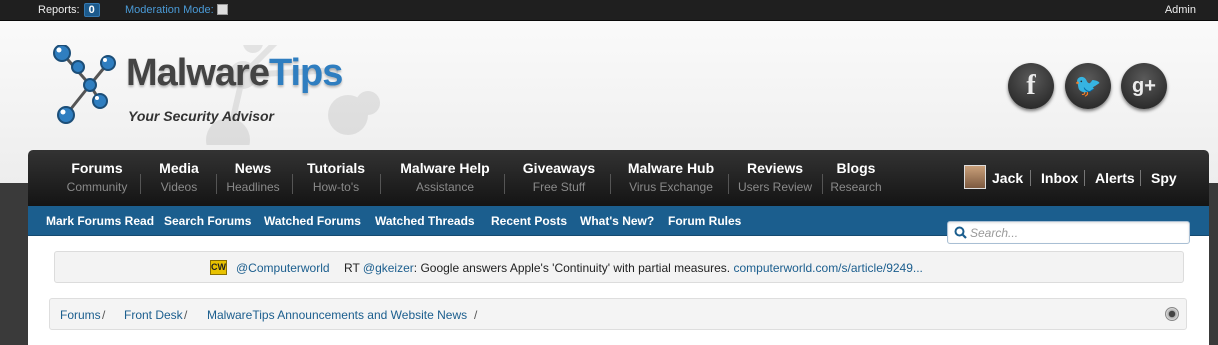 This screenshot has height=345, width=1218. Describe the element at coordinates (336, 187) in the screenshot. I see `tab-subtitle: How-to's` at that location.